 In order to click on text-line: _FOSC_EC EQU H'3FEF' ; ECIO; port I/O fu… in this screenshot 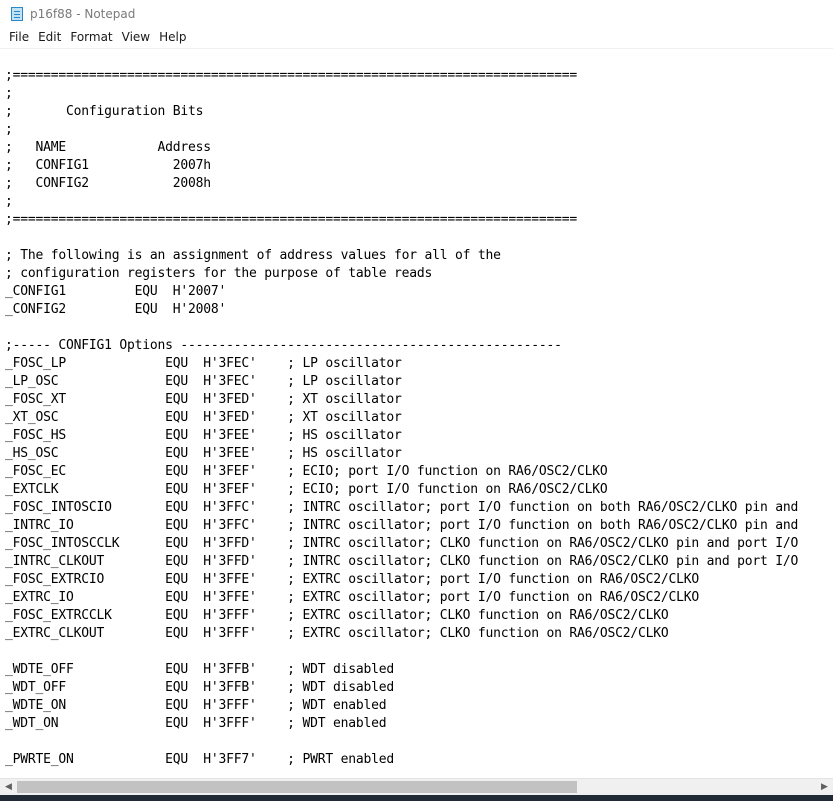, I will do `click(306, 471)`.